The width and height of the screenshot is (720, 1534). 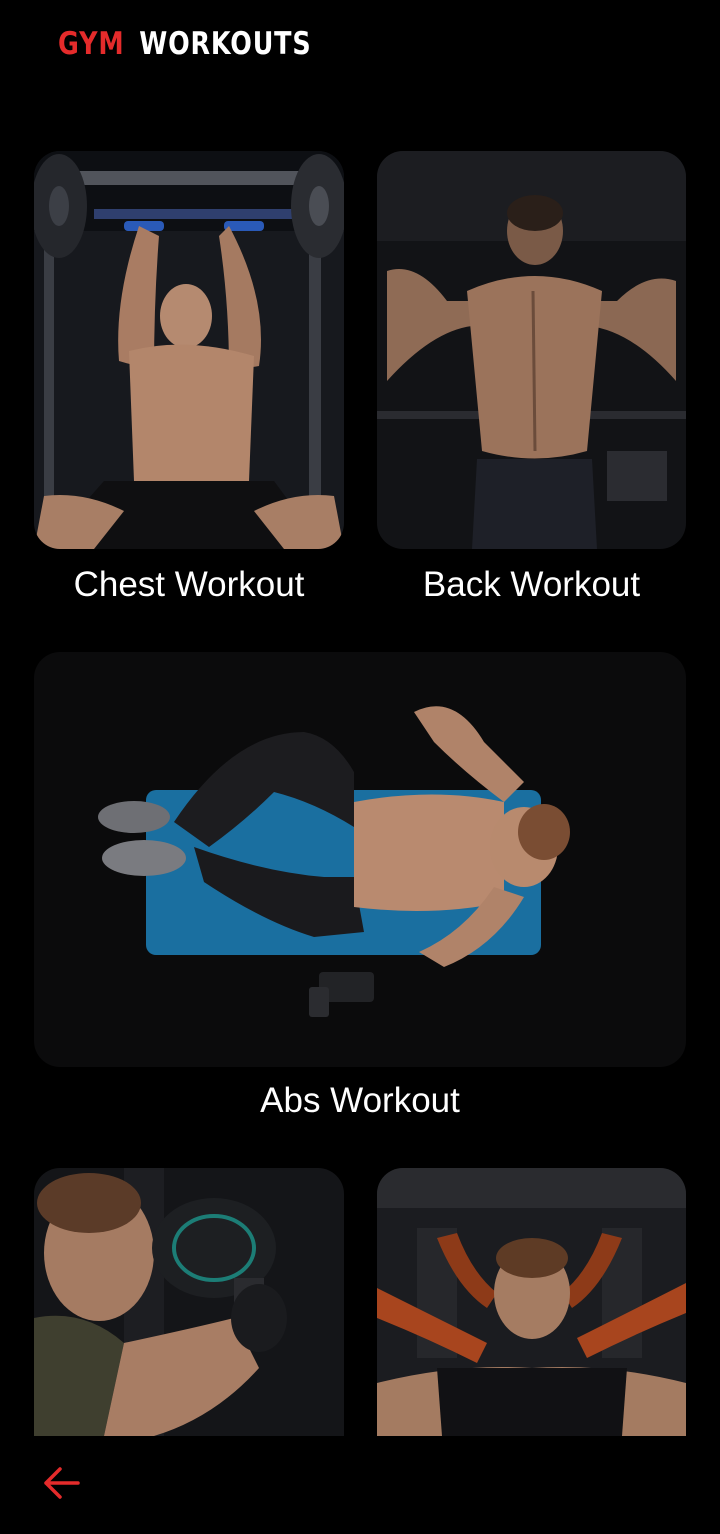 I want to click on title-accent: GYM, so click(x=91, y=44).